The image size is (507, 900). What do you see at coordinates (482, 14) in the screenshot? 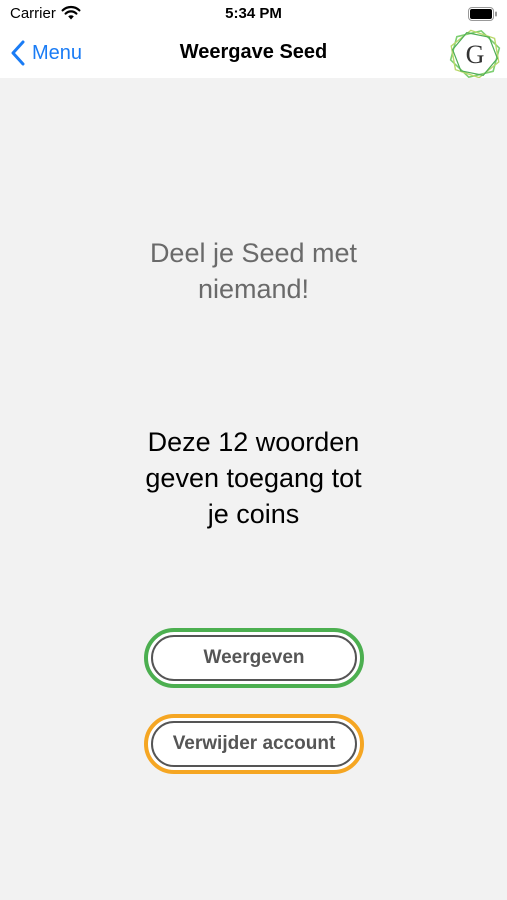
I see `battery-icon` at bounding box center [482, 14].